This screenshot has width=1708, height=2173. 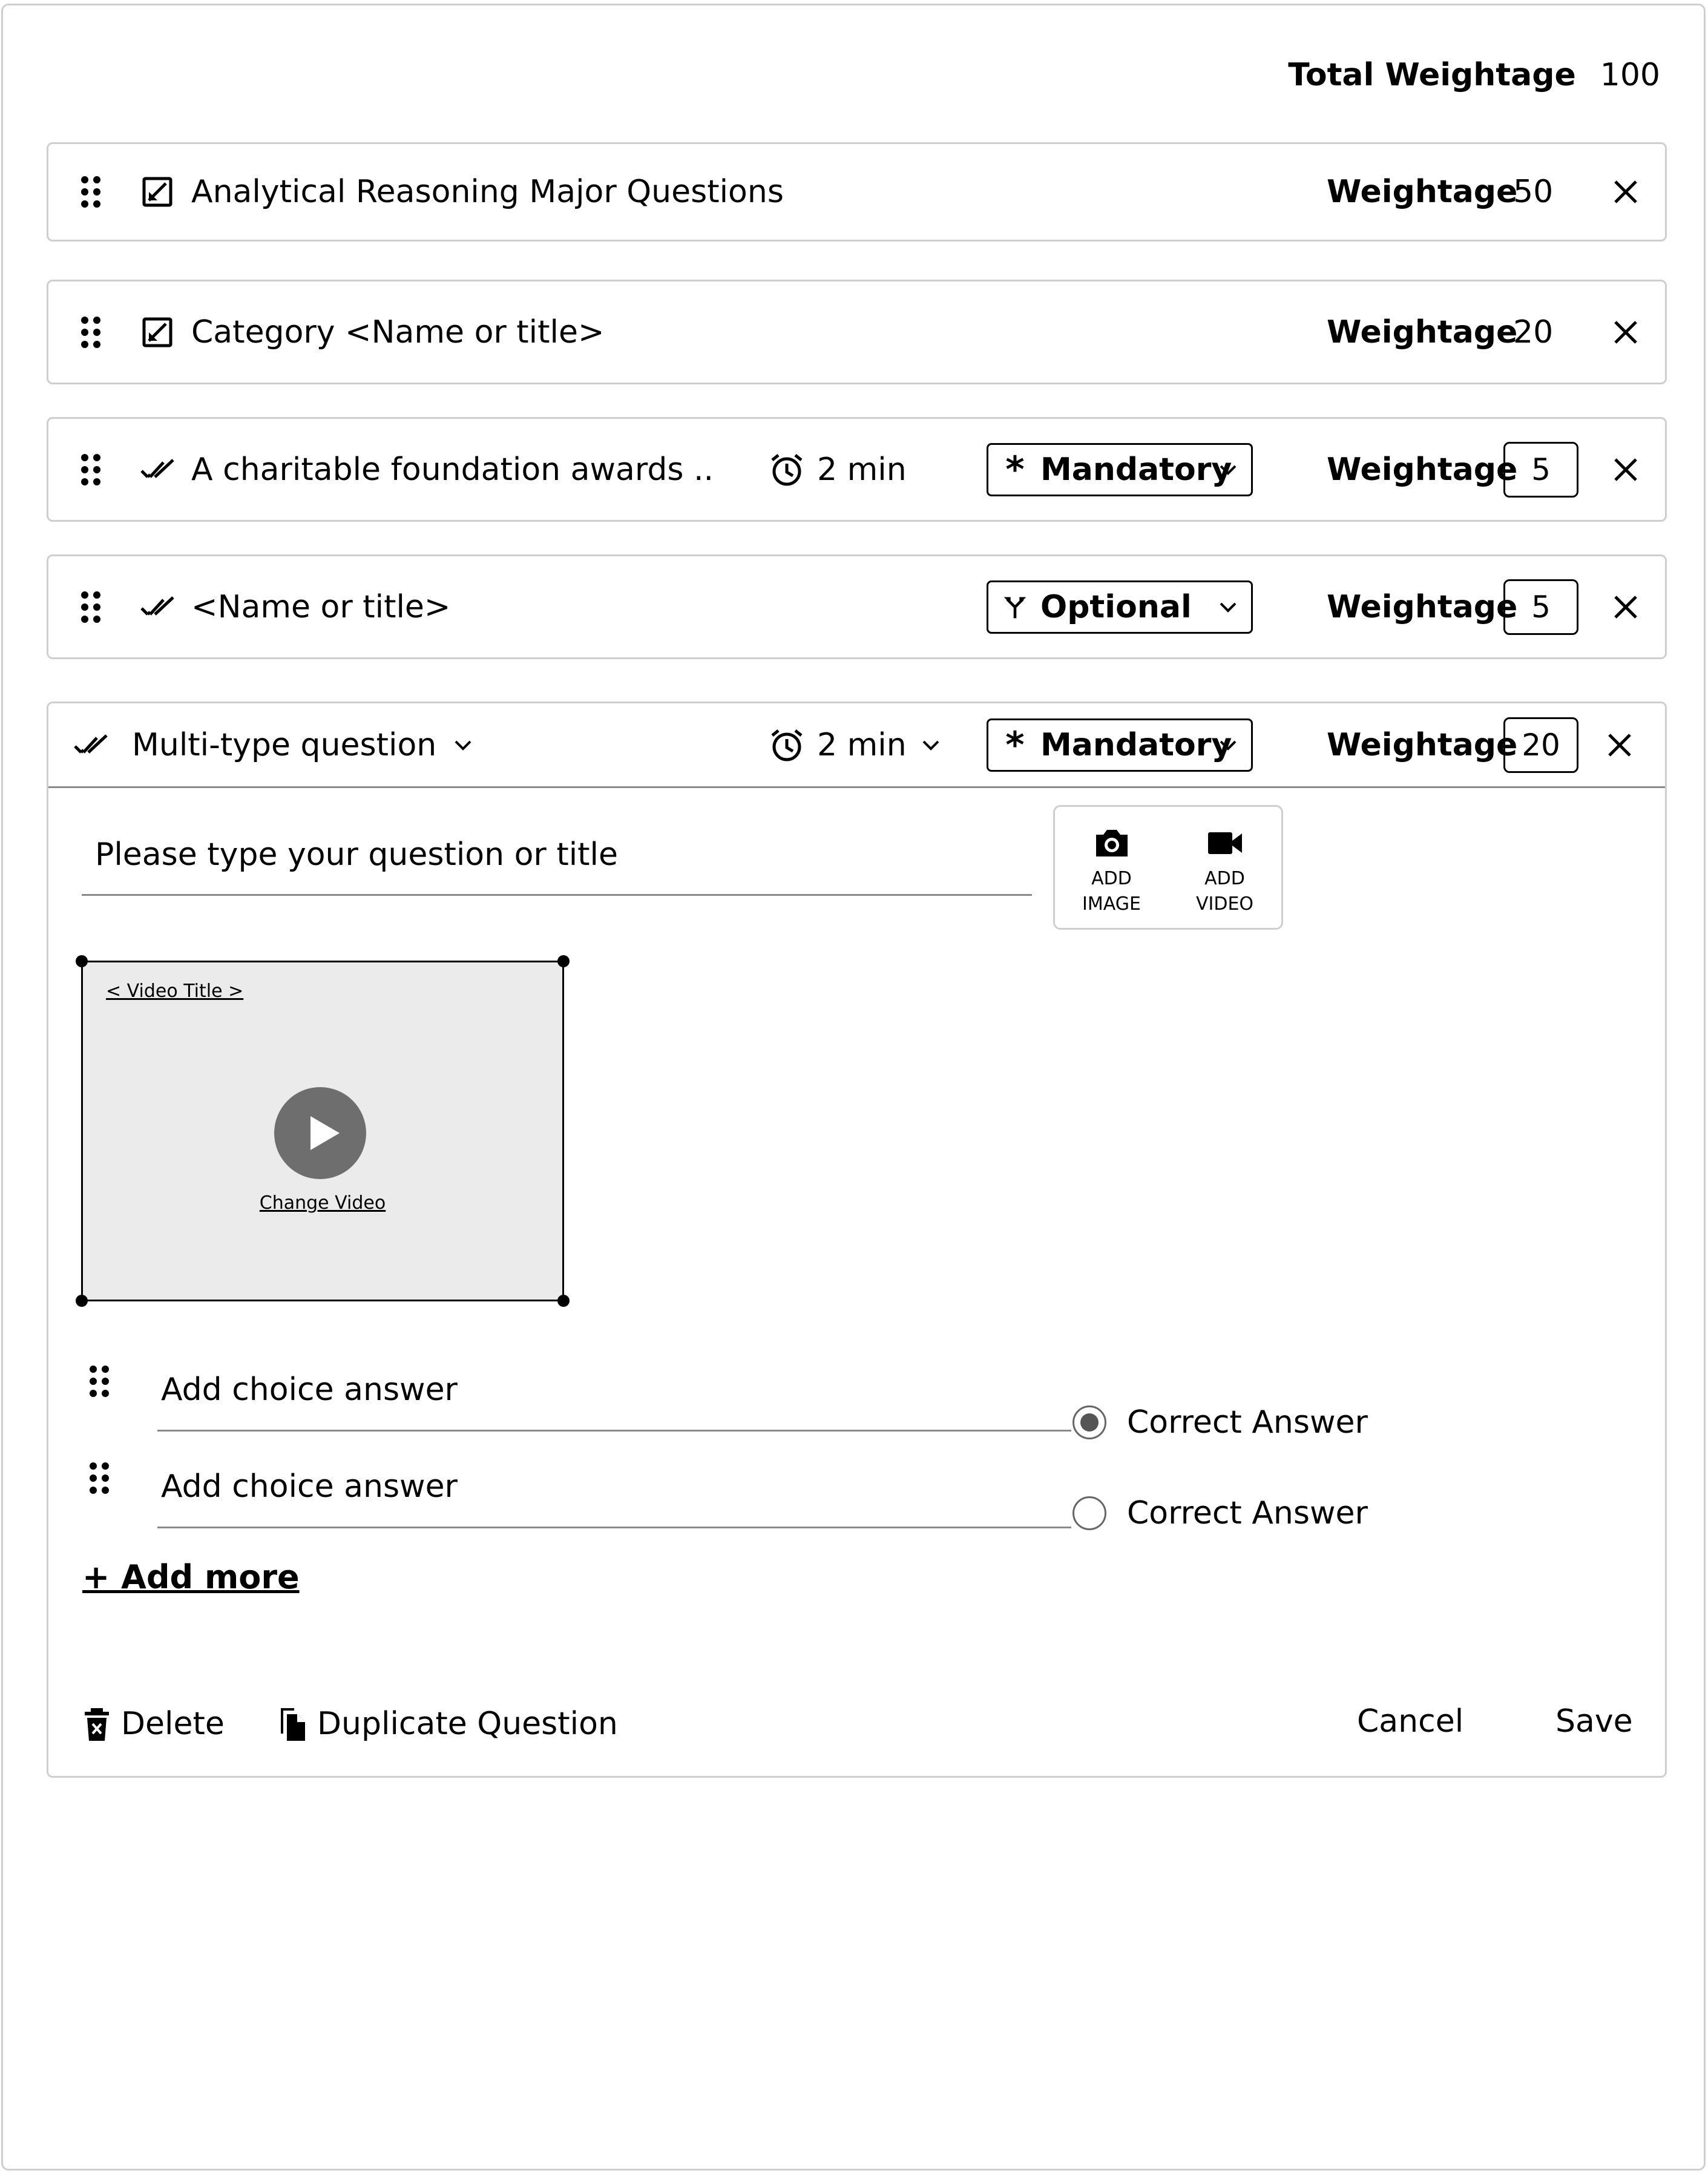 I want to click on requirement-value: Optional, so click(x=1116, y=606).